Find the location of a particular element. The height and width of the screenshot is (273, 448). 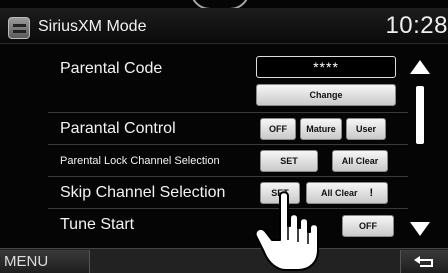

page-title: SiriusXM Mode is located at coordinates (92, 26).